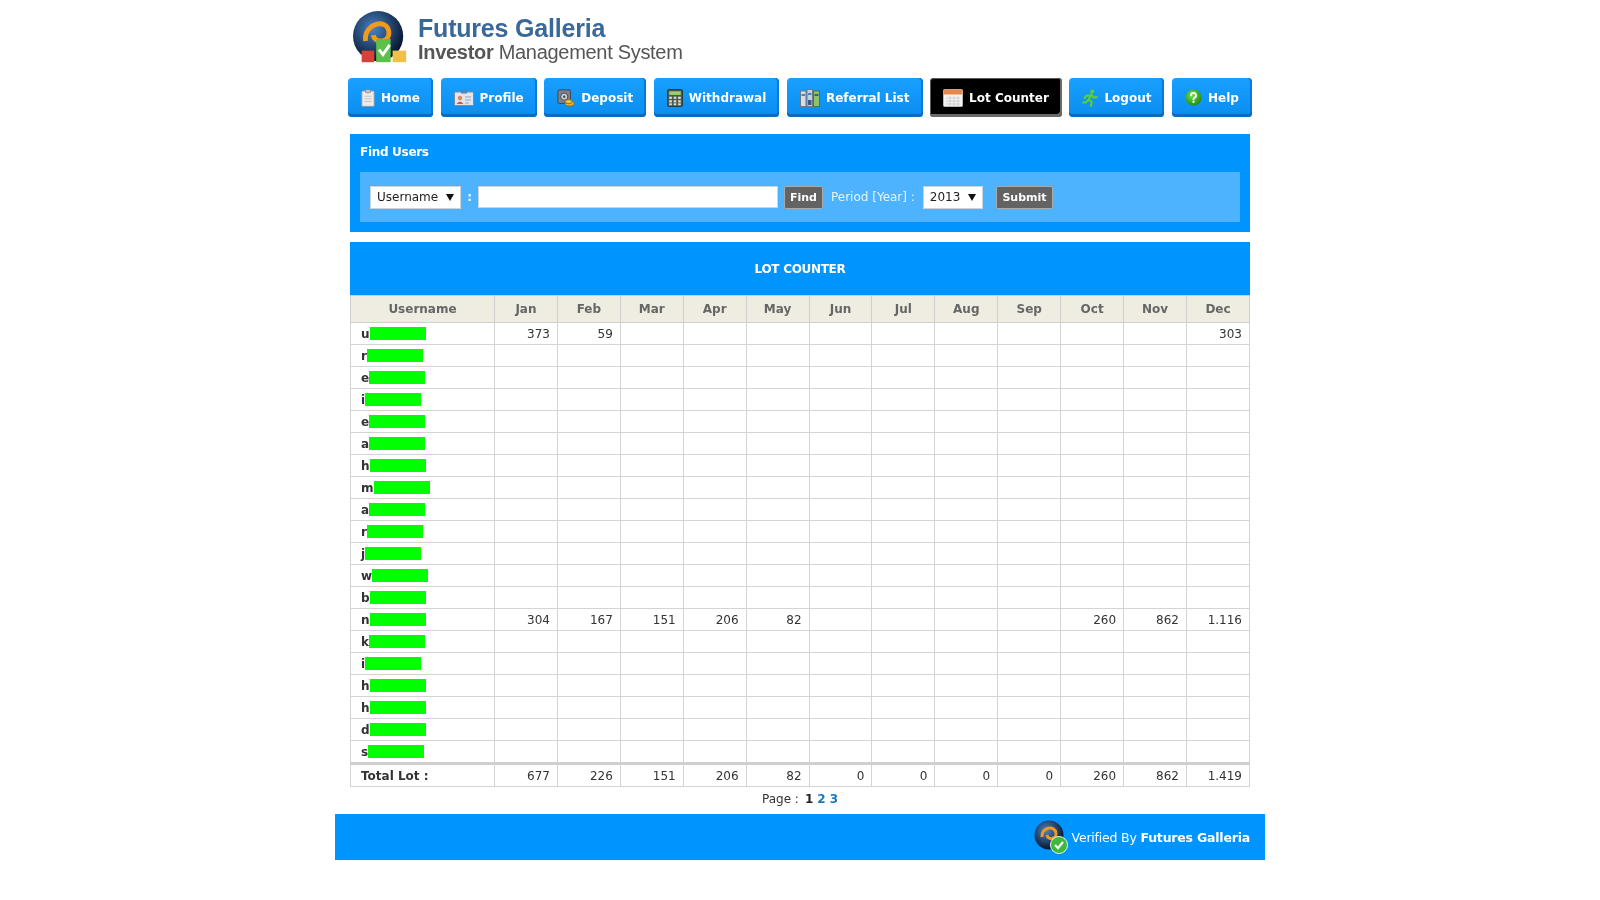 The image size is (1600, 900). What do you see at coordinates (996, 97) in the screenshot?
I see `nav-button: Lot Counter` at bounding box center [996, 97].